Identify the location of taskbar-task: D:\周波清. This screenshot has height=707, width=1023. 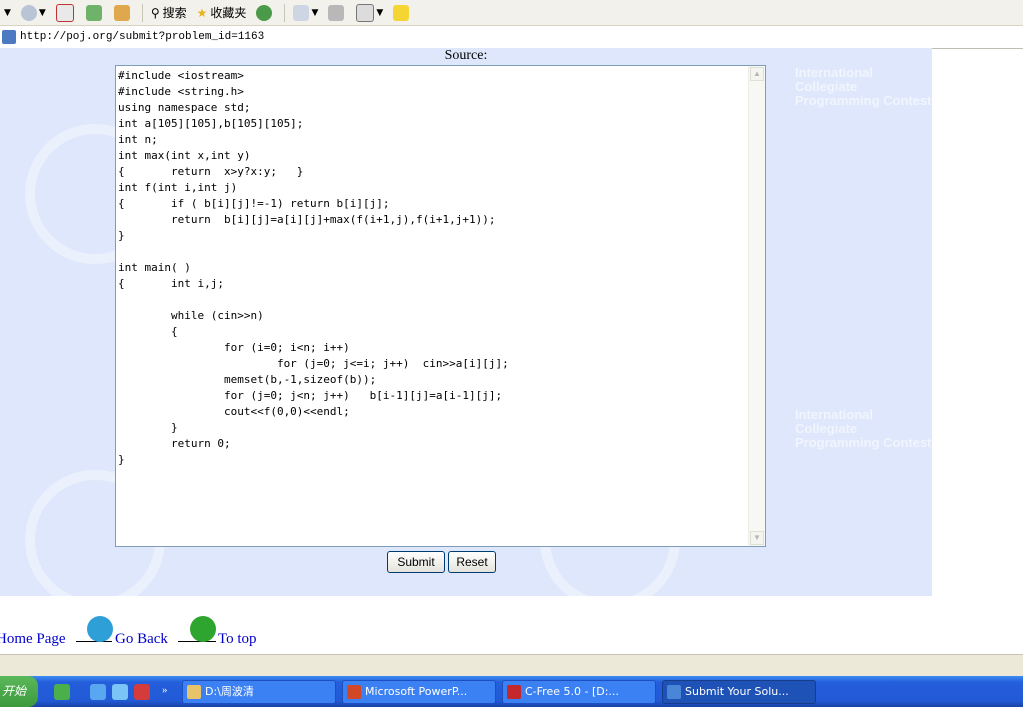
(259, 692).